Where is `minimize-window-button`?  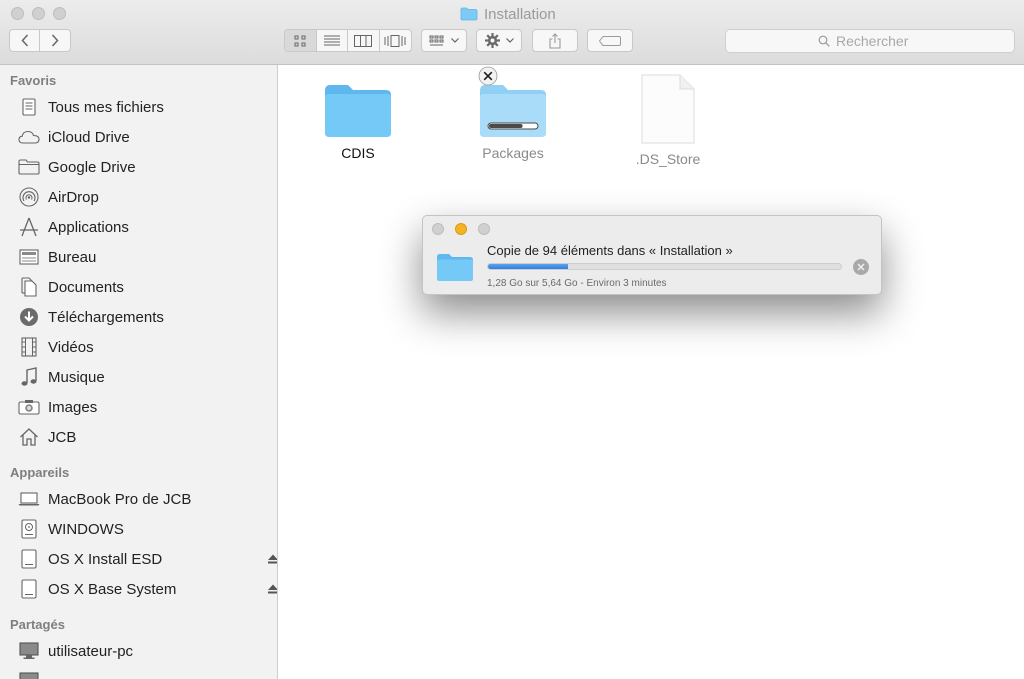
minimize-window-button is located at coordinates (38, 13).